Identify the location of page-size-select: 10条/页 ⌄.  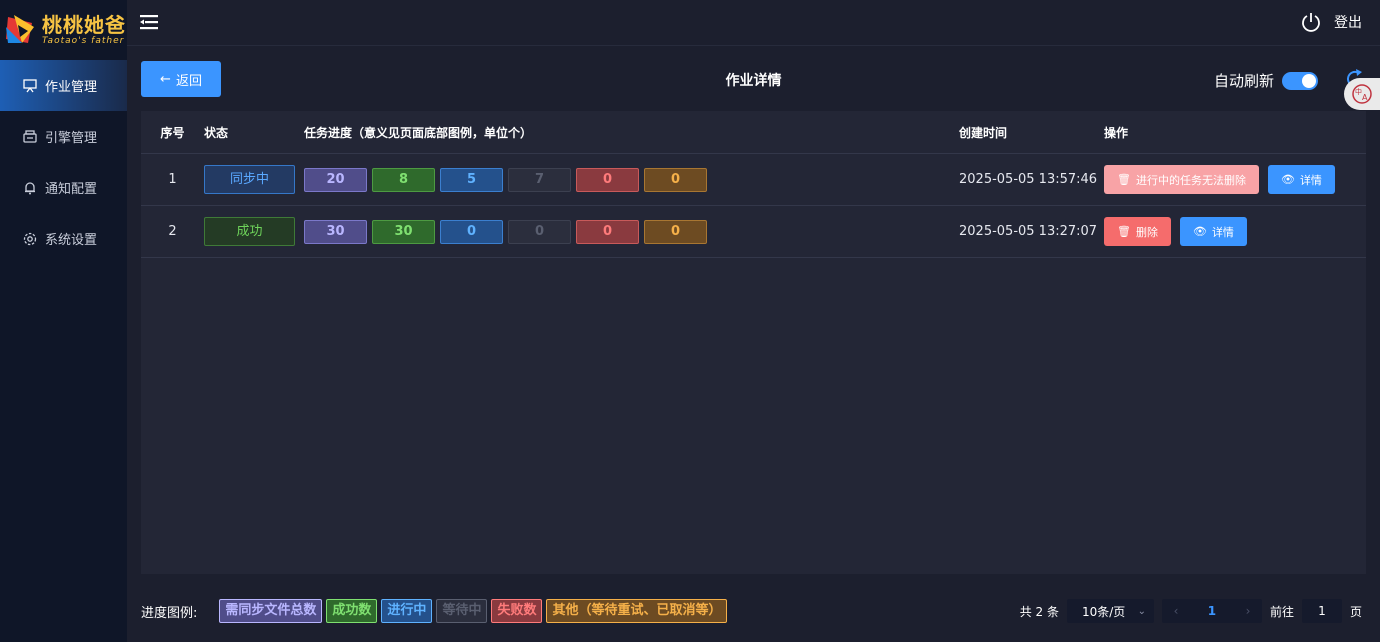
(1110, 611).